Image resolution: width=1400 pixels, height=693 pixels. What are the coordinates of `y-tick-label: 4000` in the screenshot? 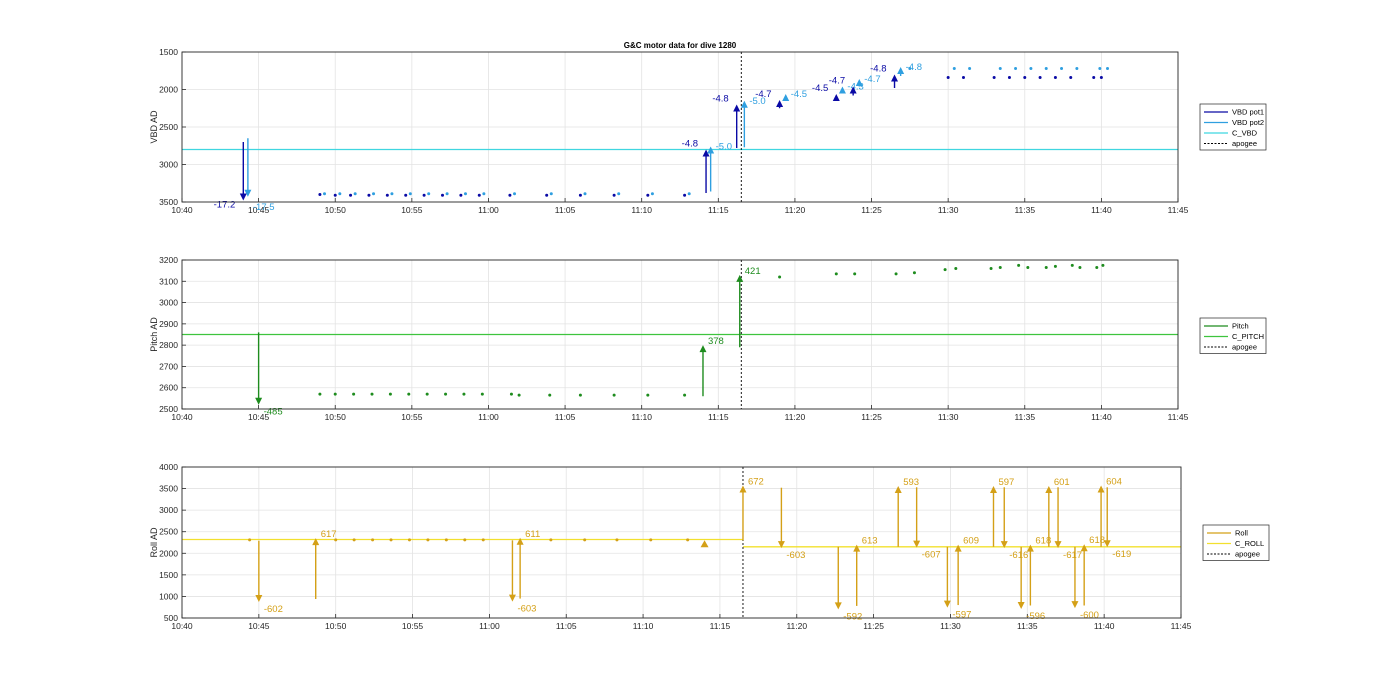 It's located at (168, 467).